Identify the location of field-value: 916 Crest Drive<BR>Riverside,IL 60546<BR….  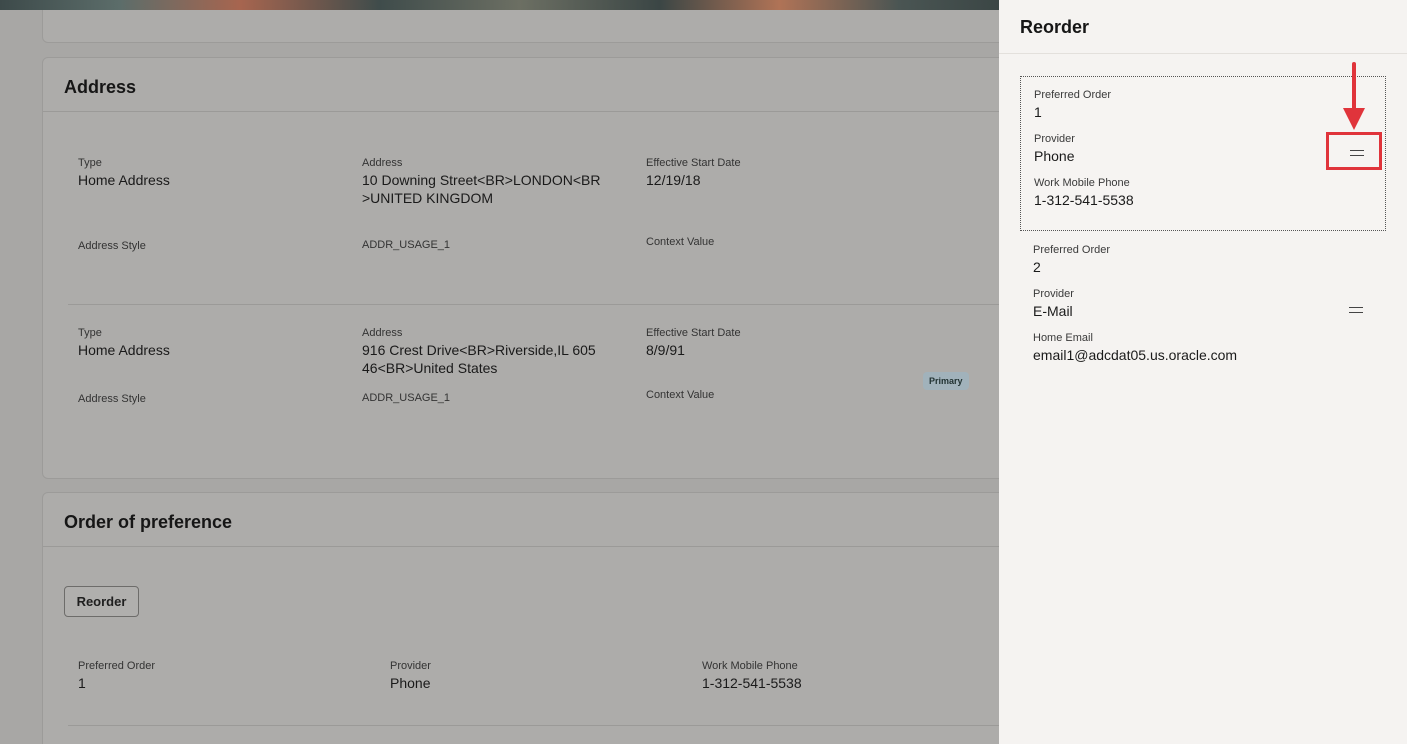
(479, 359).